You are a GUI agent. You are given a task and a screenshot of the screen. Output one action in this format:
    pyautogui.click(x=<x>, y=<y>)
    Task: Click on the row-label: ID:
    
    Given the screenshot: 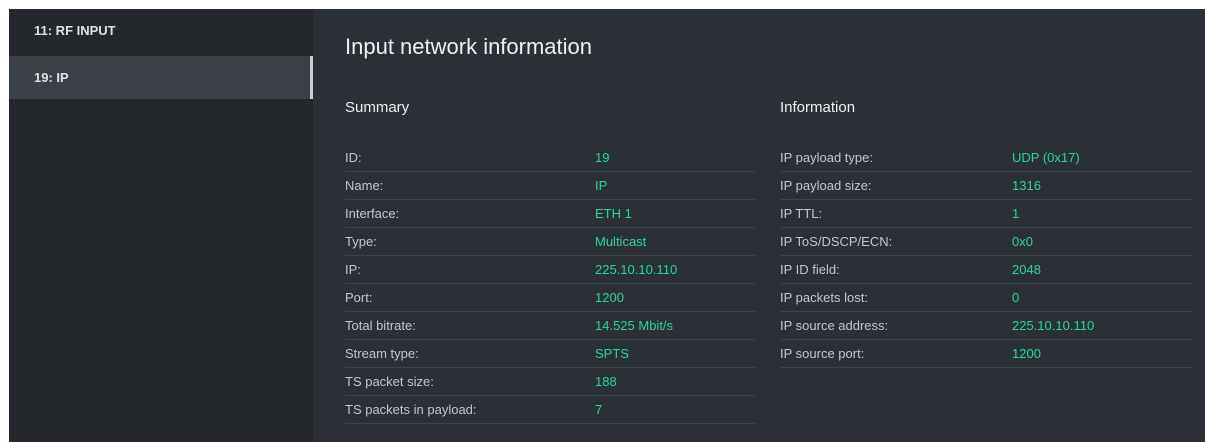 What is the action you would take?
    pyautogui.click(x=353, y=157)
    